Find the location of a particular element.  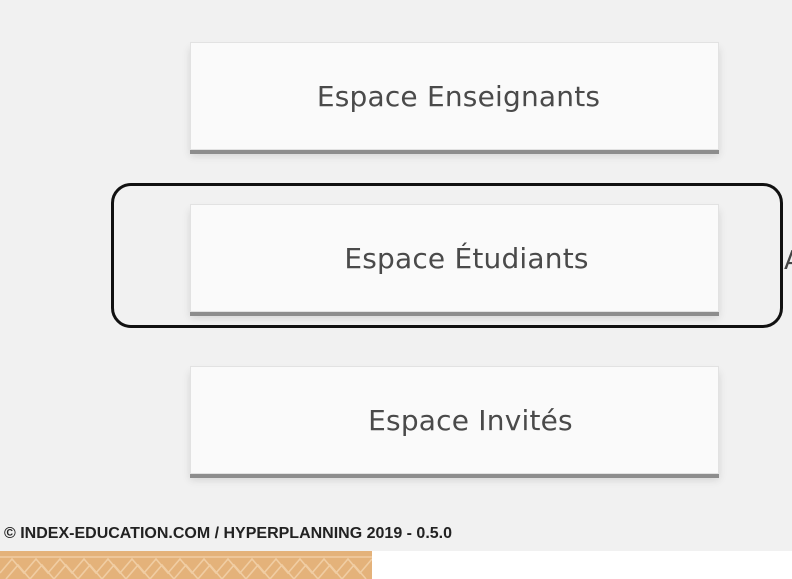

edge-text-fragment: A is located at coordinates (788, 261).